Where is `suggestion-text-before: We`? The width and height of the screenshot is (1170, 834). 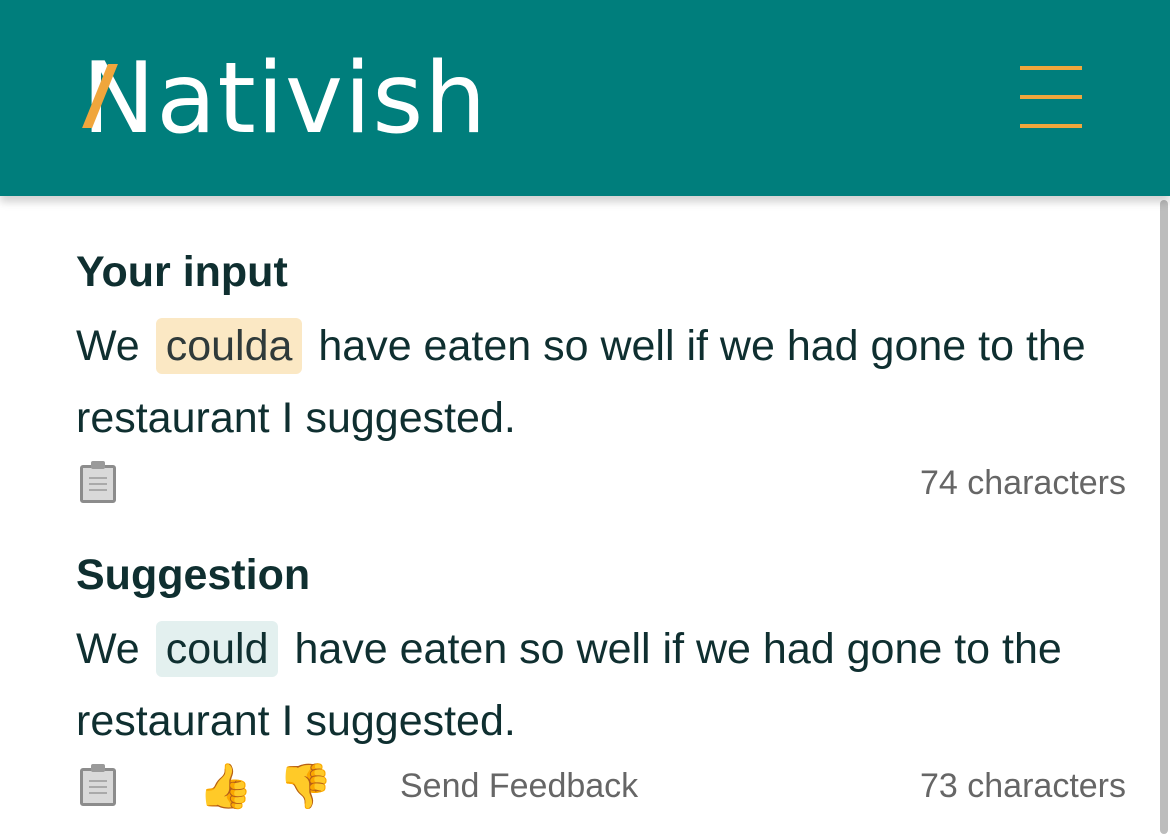 suggestion-text-before: We is located at coordinates (108, 649).